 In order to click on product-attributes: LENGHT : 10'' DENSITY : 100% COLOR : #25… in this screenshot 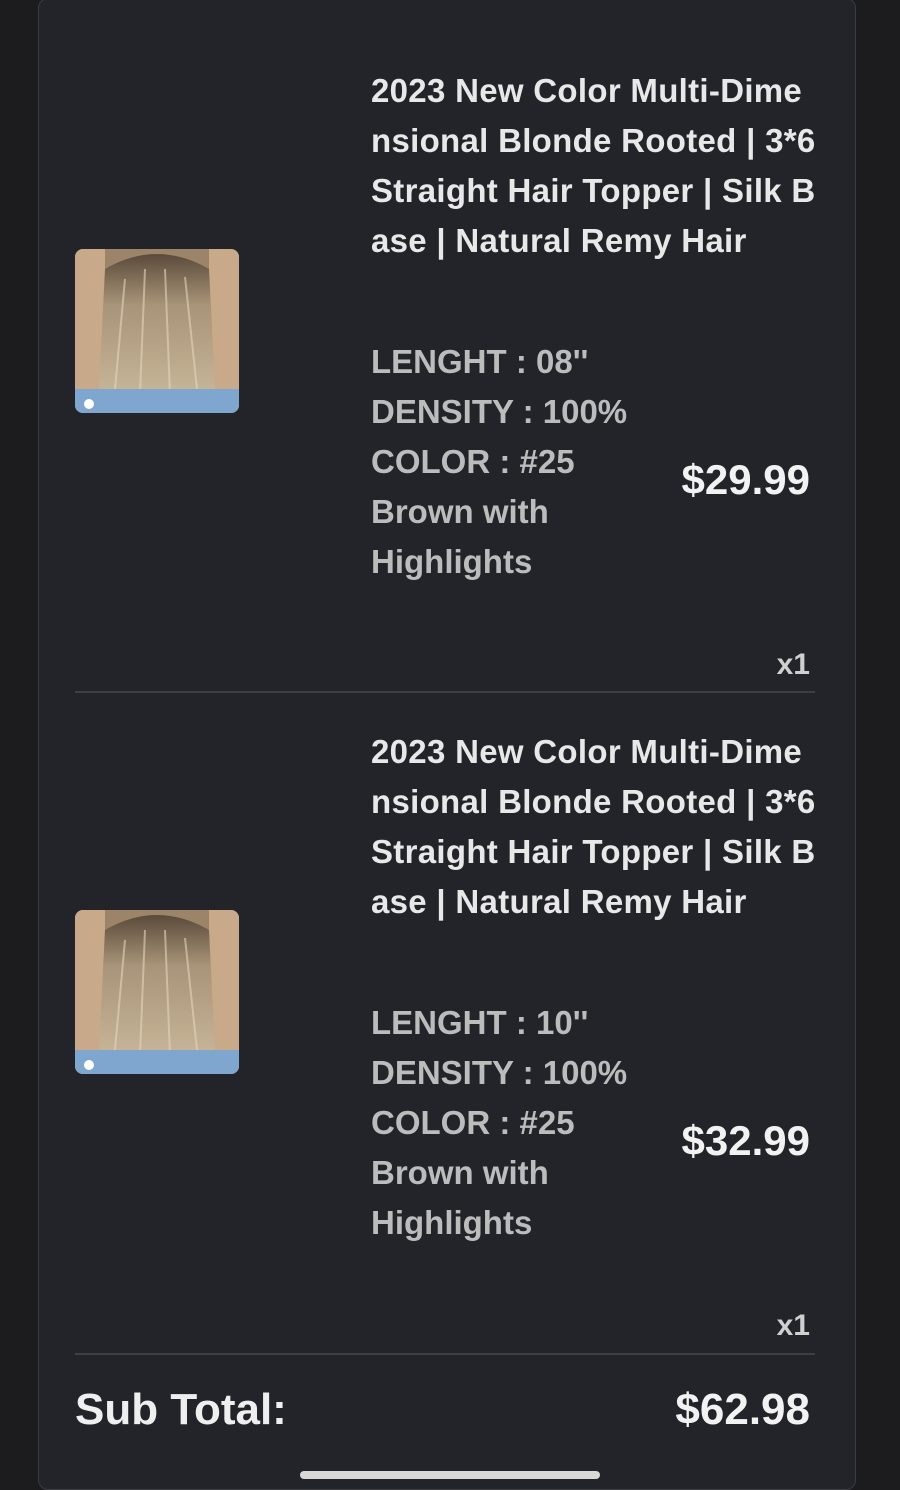, I will do `click(501, 1123)`.